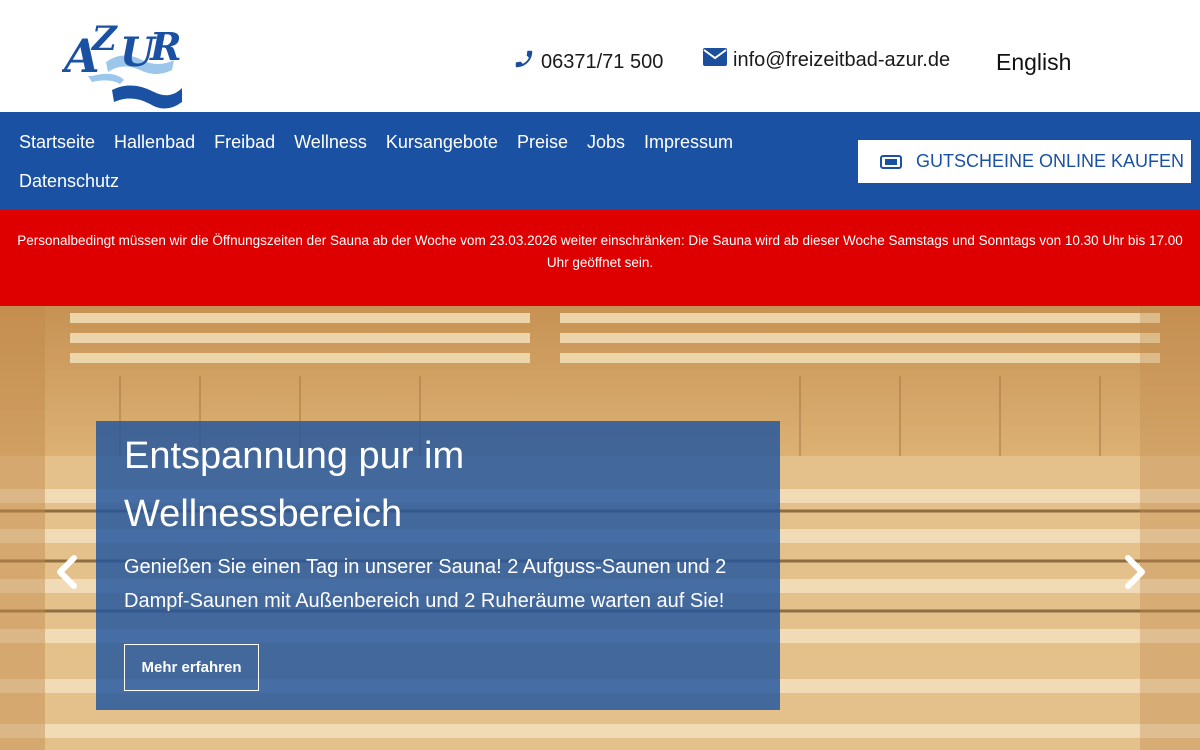  What do you see at coordinates (123, 60) in the screenshot?
I see `azur-logo: A Z U R` at bounding box center [123, 60].